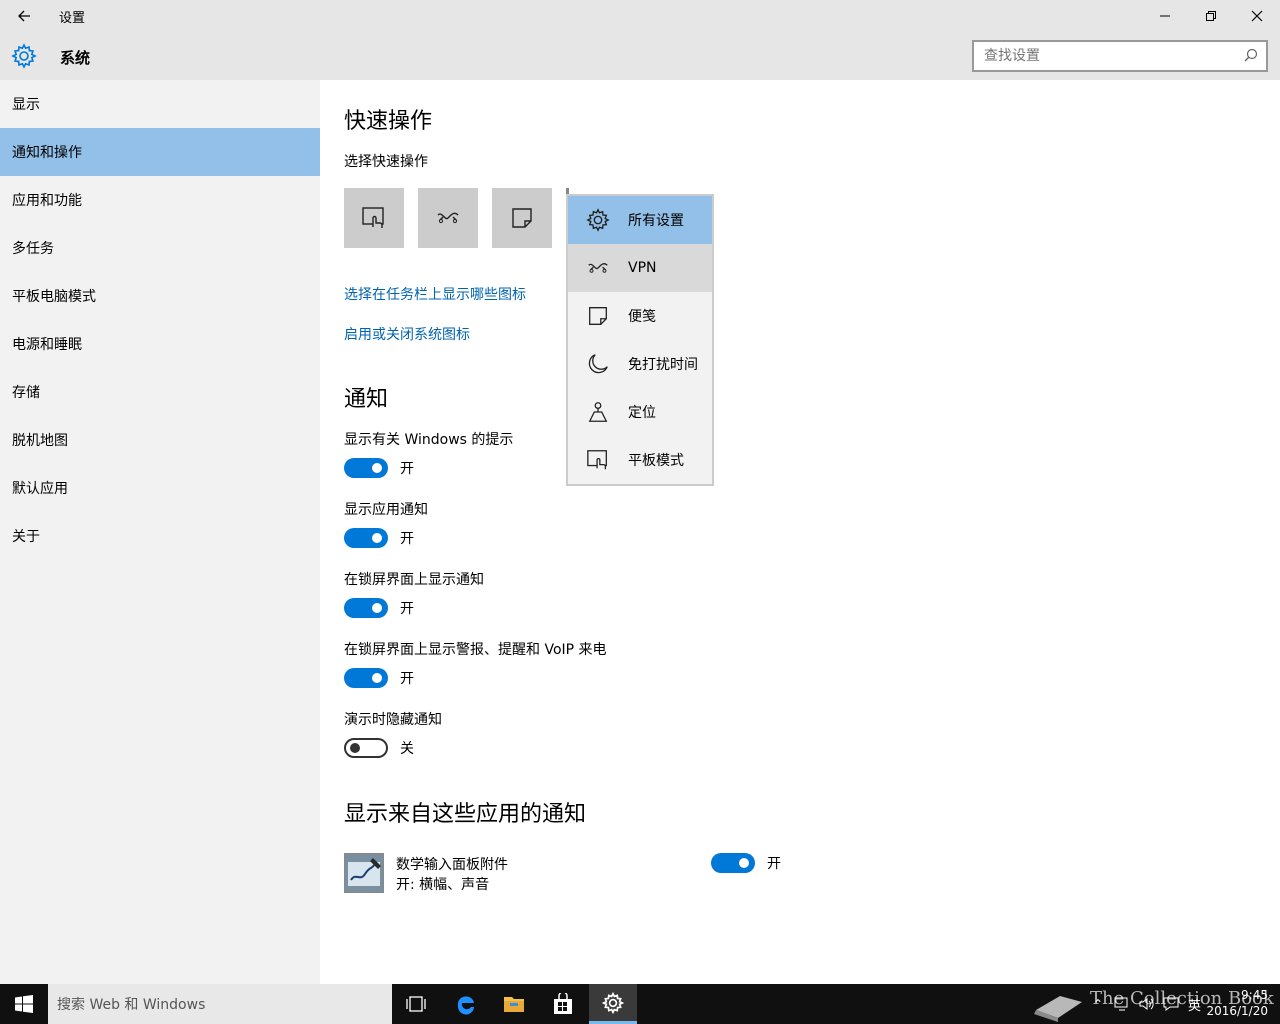 The height and width of the screenshot is (1024, 1280). What do you see at coordinates (414, 580) in the screenshot?
I see `setting-label-lockscreen-notifications: 在锁屏界面上显示通知` at bounding box center [414, 580].